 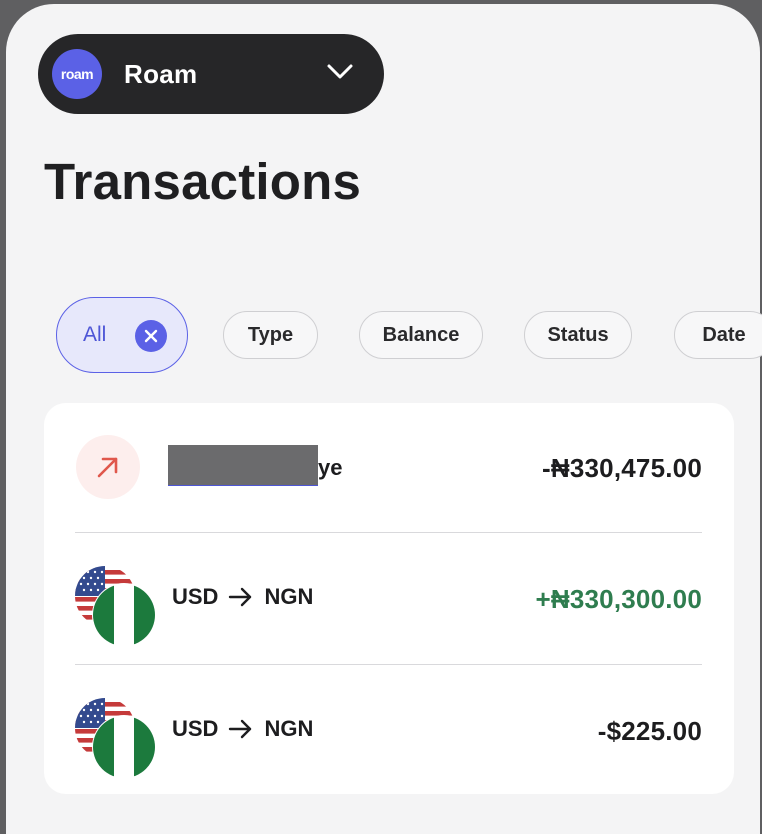 What do you see at coordinates (578, 335) in the screenshot?
I see `filter-chip-status: Status` at bounding box center [578, 335].